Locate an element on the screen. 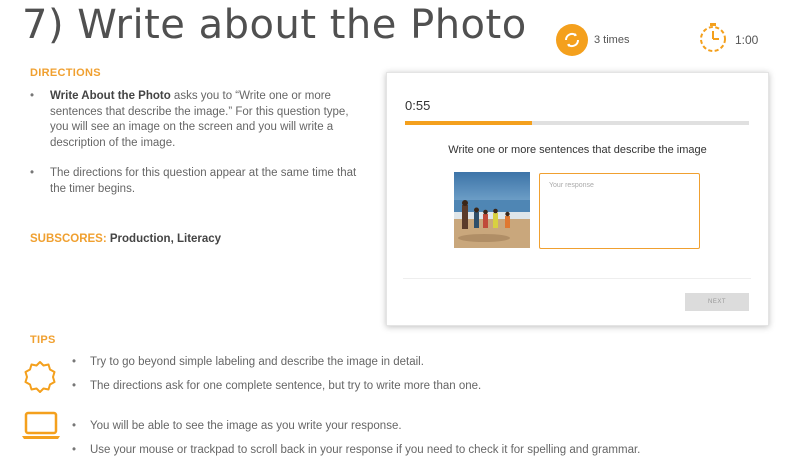  subscores-label: SUBSCORES: is located at coordinates (68, 239).